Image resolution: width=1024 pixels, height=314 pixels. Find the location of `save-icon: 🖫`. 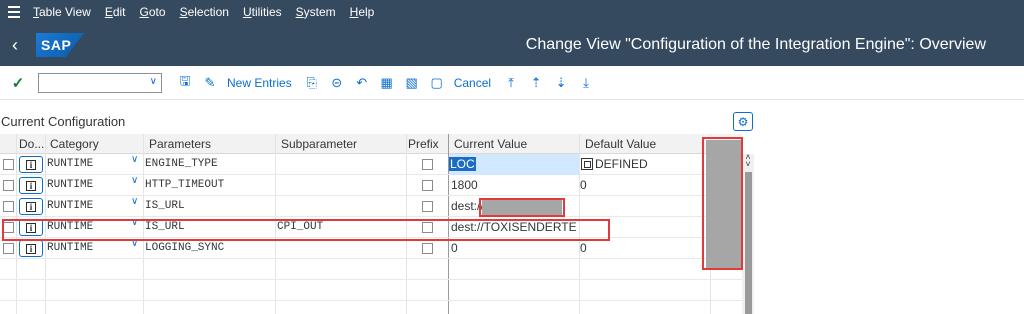

save-icon: 🖫 is located at coordinates (185, 83).